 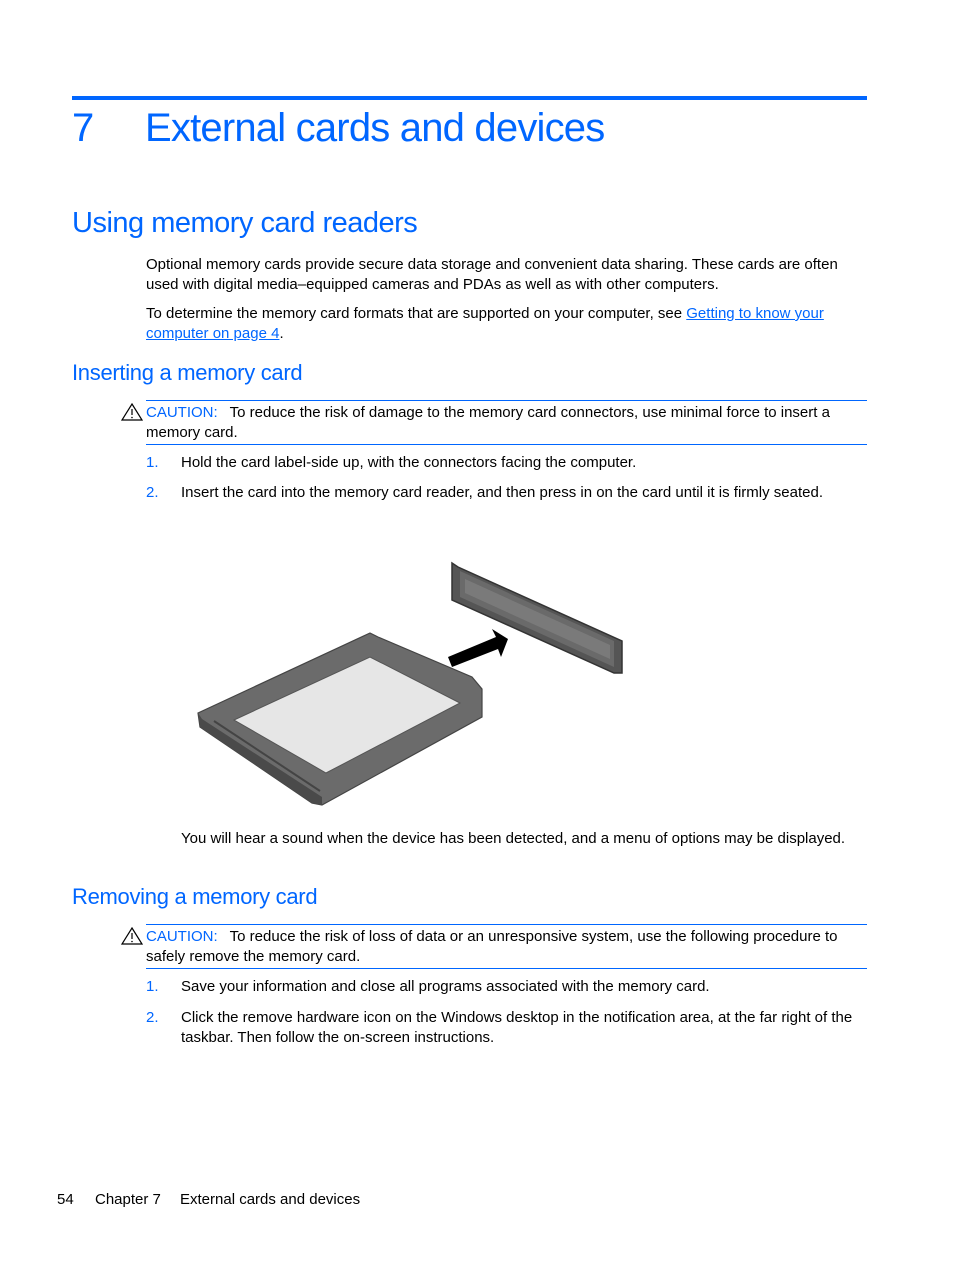 I want to click on memory-card-icon, so click(x=340, y=719).